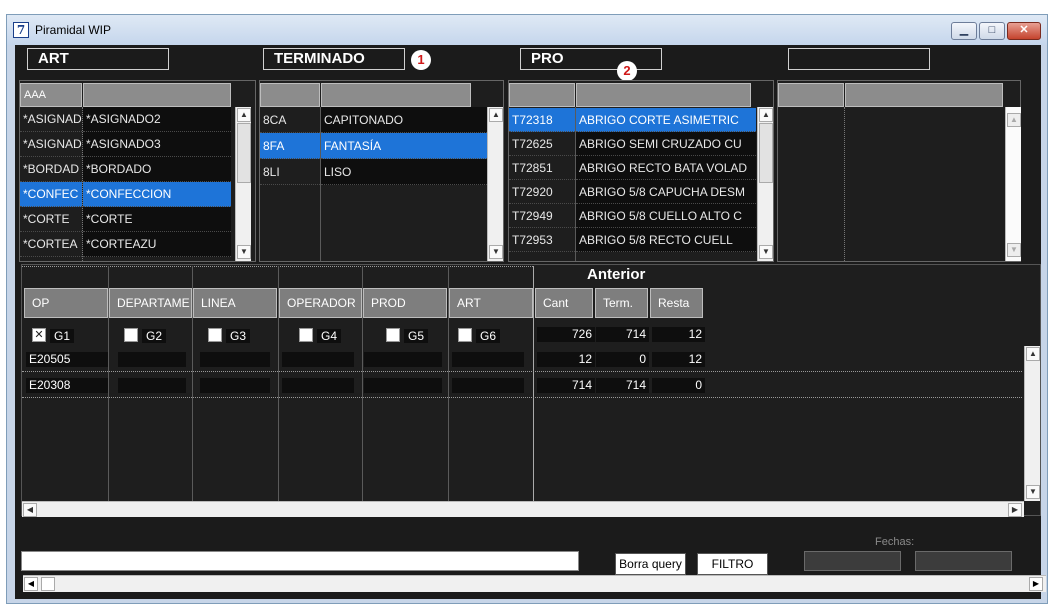 The height and width of the screenshot is (611, 1054). I want to click on group-checkbox: G4, so click(334, 336).